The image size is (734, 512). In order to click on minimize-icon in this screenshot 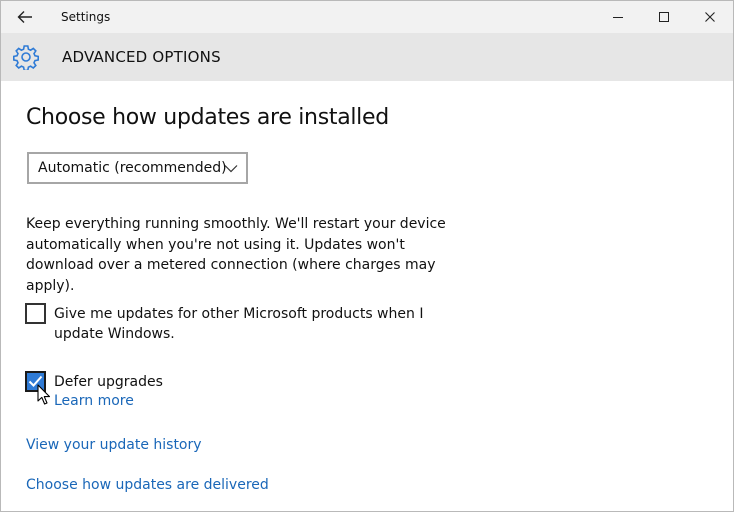, I will do `click(618, 17)`.